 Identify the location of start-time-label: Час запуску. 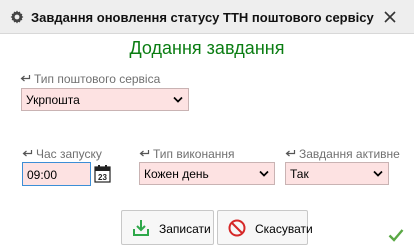
(62, 154).